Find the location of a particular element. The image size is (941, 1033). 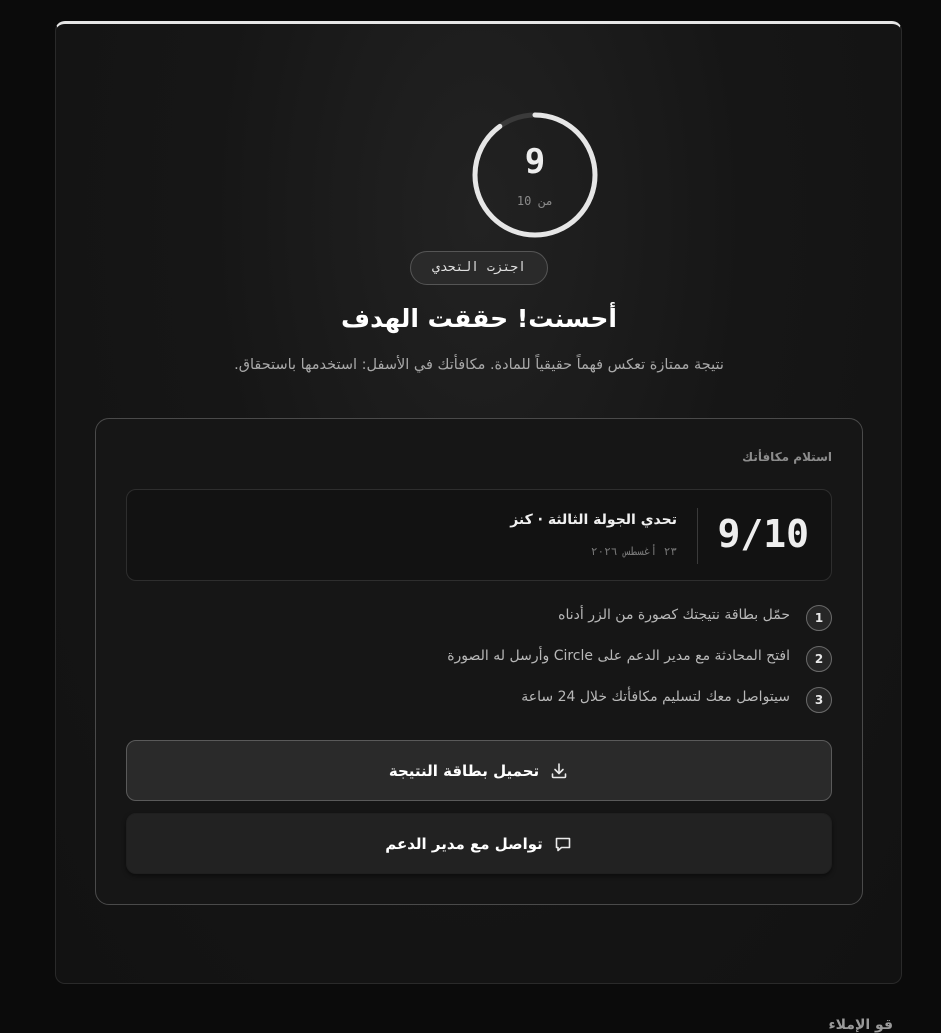

step-number: 1 is located at coordinates (819, 618).